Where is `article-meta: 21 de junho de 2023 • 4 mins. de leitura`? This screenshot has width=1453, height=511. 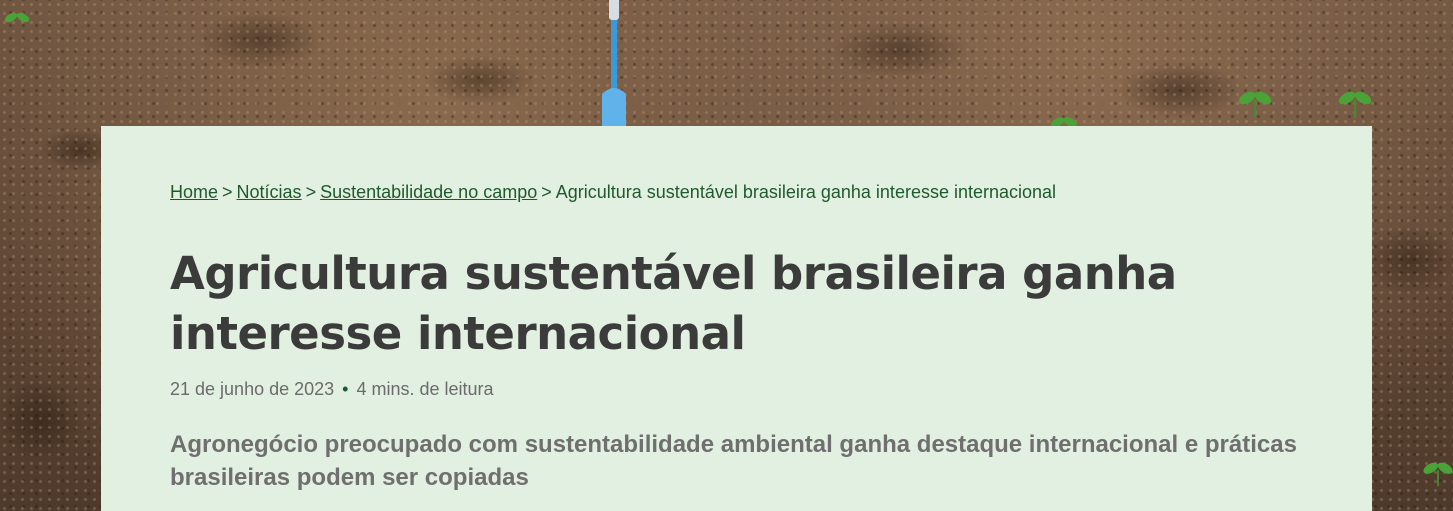
article-meta: 21 de junho de 2023 • 4 mins. de leitura is located at coordinates (332, 389).